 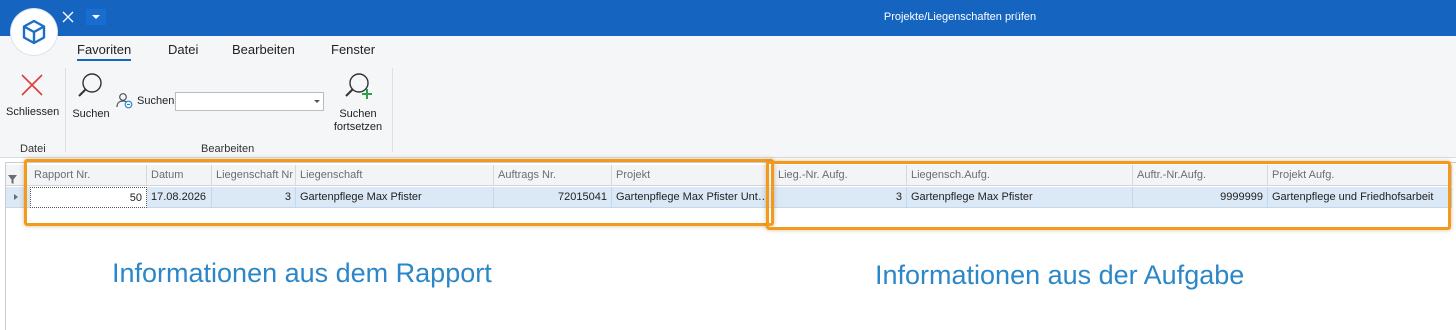 I want to click on search-continue-label-2: fortsetzen, so click(x=358, y=127).